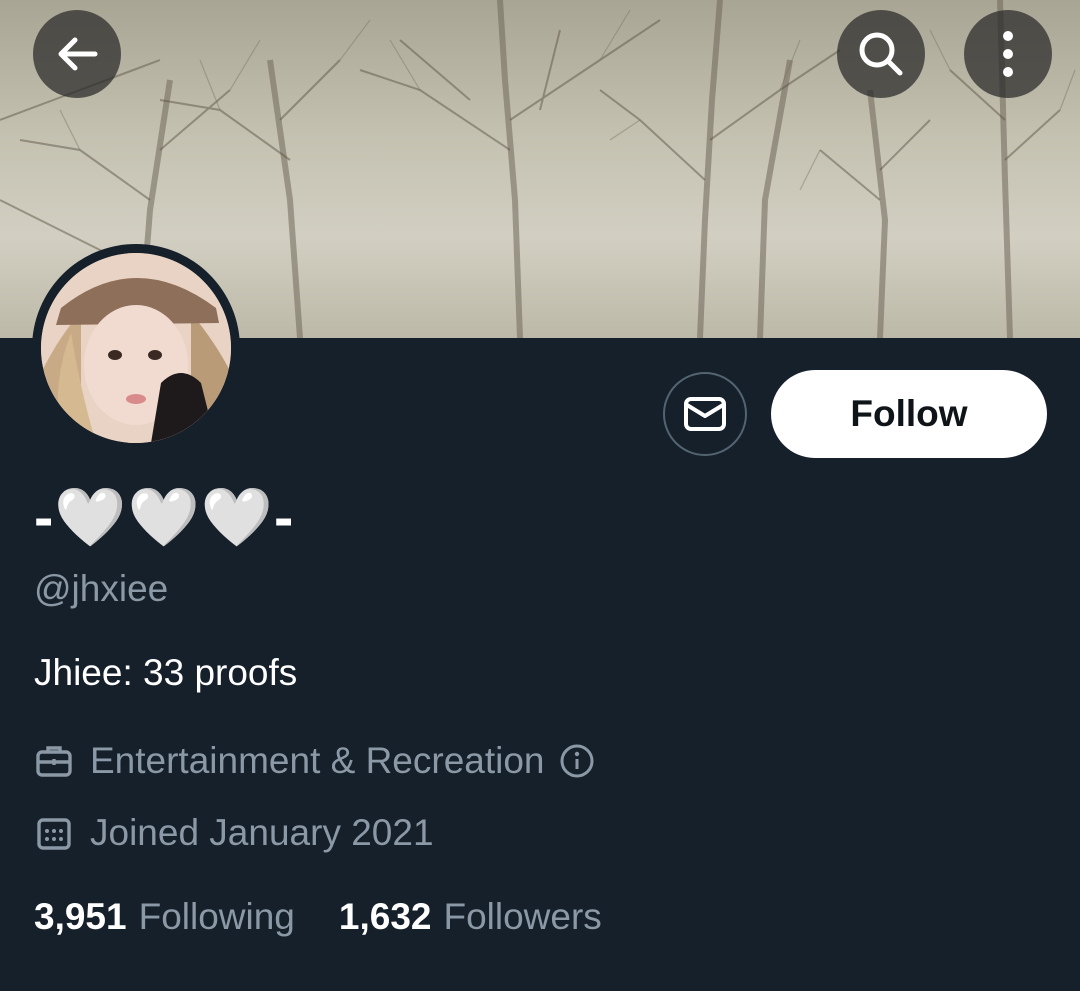 The width and height of the screenshot is (1080, 991). Describe the element at coordinates (317, 760) in the screenshot. I see `category-label: Entertainment & Recreation` at that location.